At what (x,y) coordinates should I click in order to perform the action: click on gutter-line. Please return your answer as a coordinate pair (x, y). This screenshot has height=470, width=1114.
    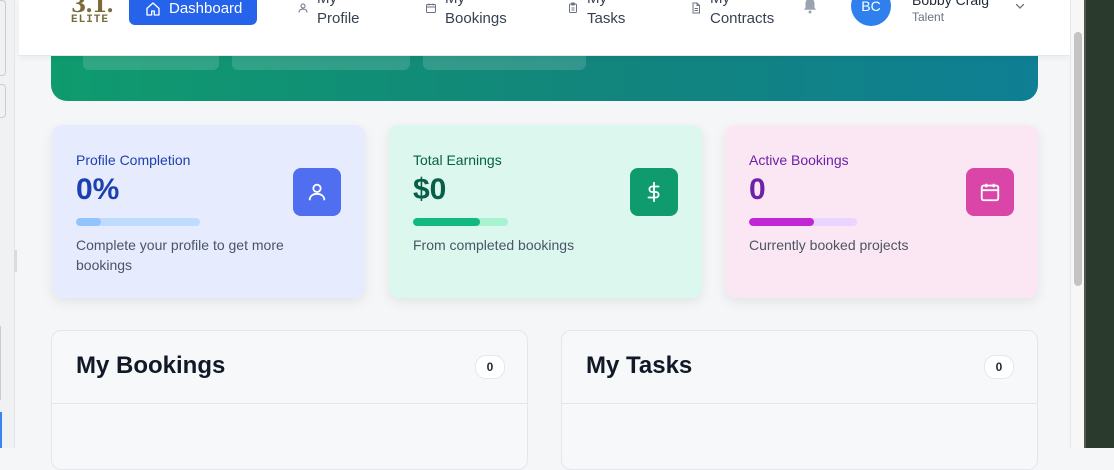
    Looking at the image, I should click on (0, 363).